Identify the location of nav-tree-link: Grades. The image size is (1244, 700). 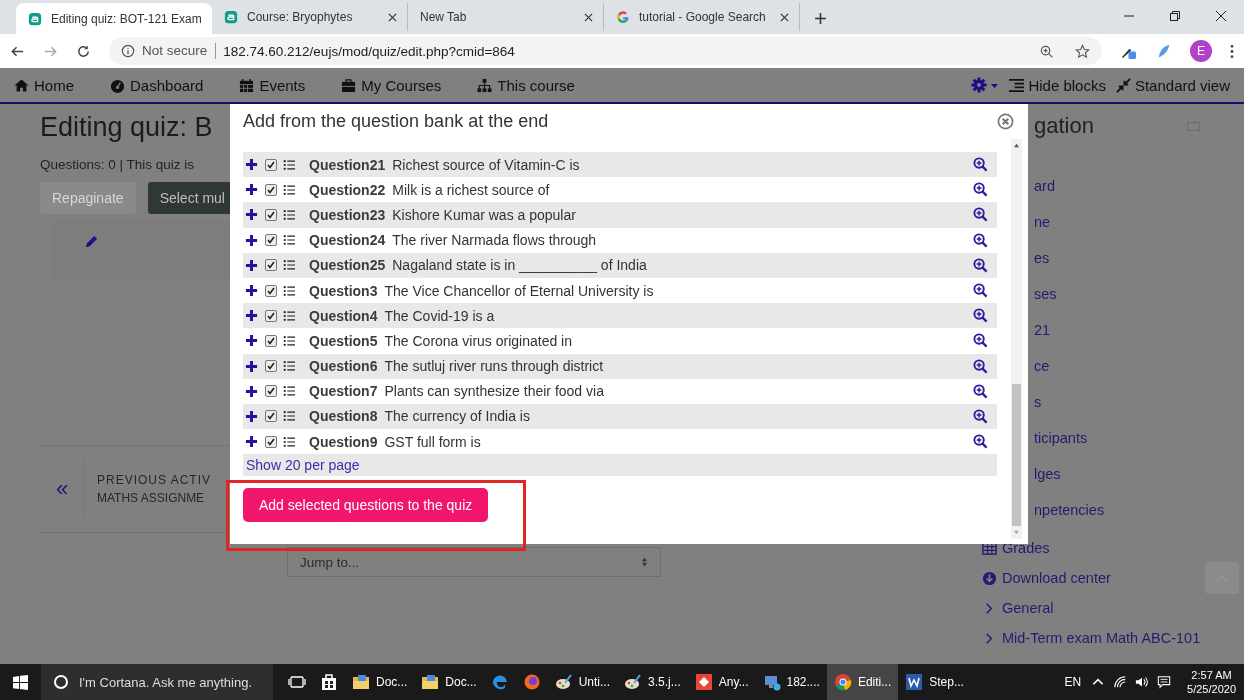
(1113, 548).